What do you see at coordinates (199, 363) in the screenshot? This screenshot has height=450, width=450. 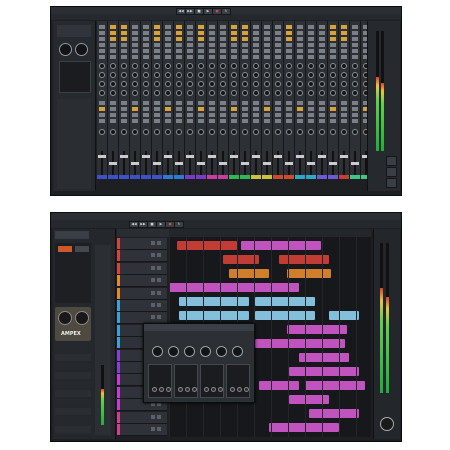 I see `plugin-window` at bounding box center [199, 363].